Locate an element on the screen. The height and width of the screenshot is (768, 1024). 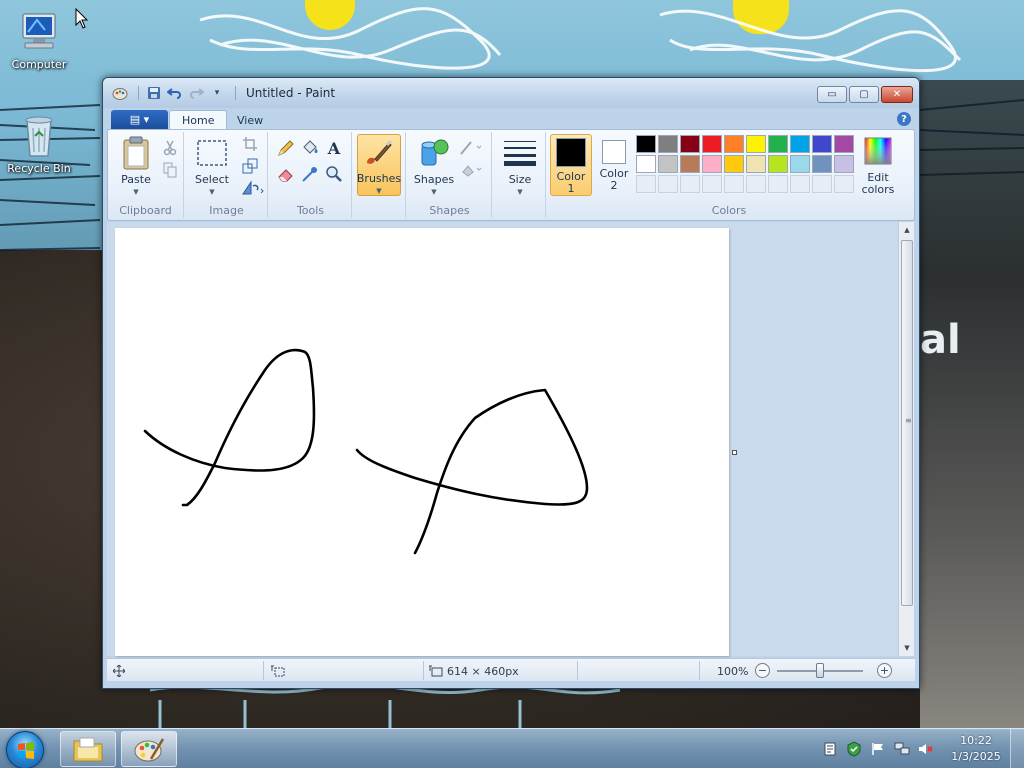
undo-icon is located at coordinates (175, 93).